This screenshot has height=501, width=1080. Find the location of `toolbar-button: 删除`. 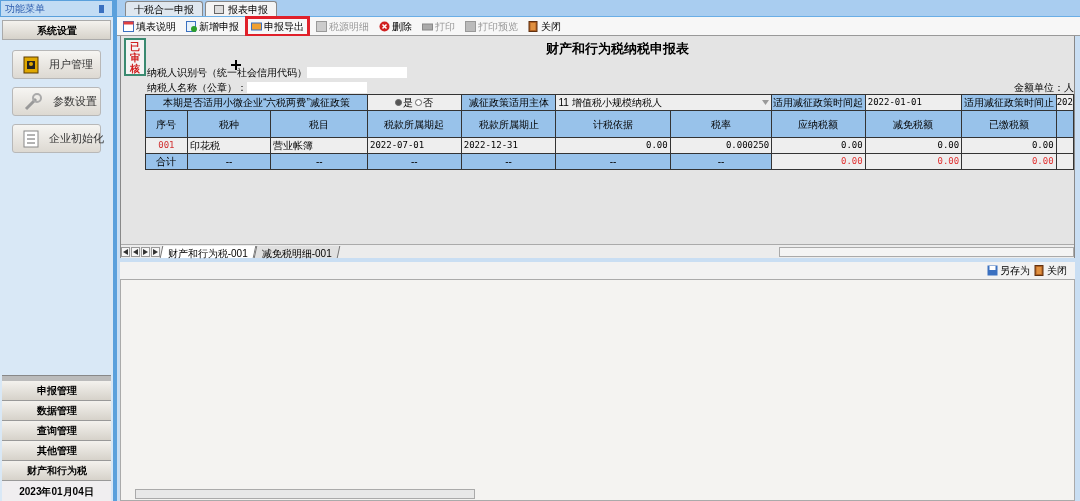

toolbar-button: 删除 is located at coordinates (395, 26).